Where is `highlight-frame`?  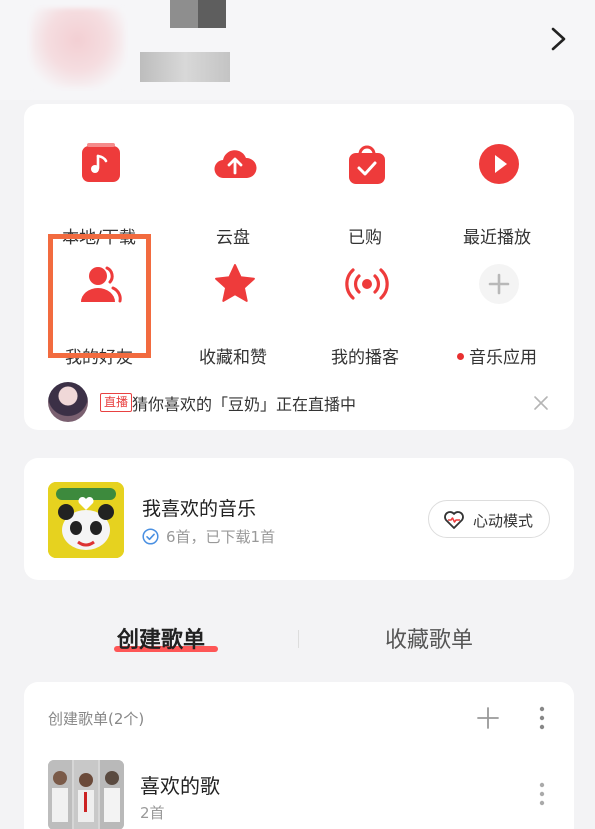 highlight-frame is located at coordinates (99, 296).